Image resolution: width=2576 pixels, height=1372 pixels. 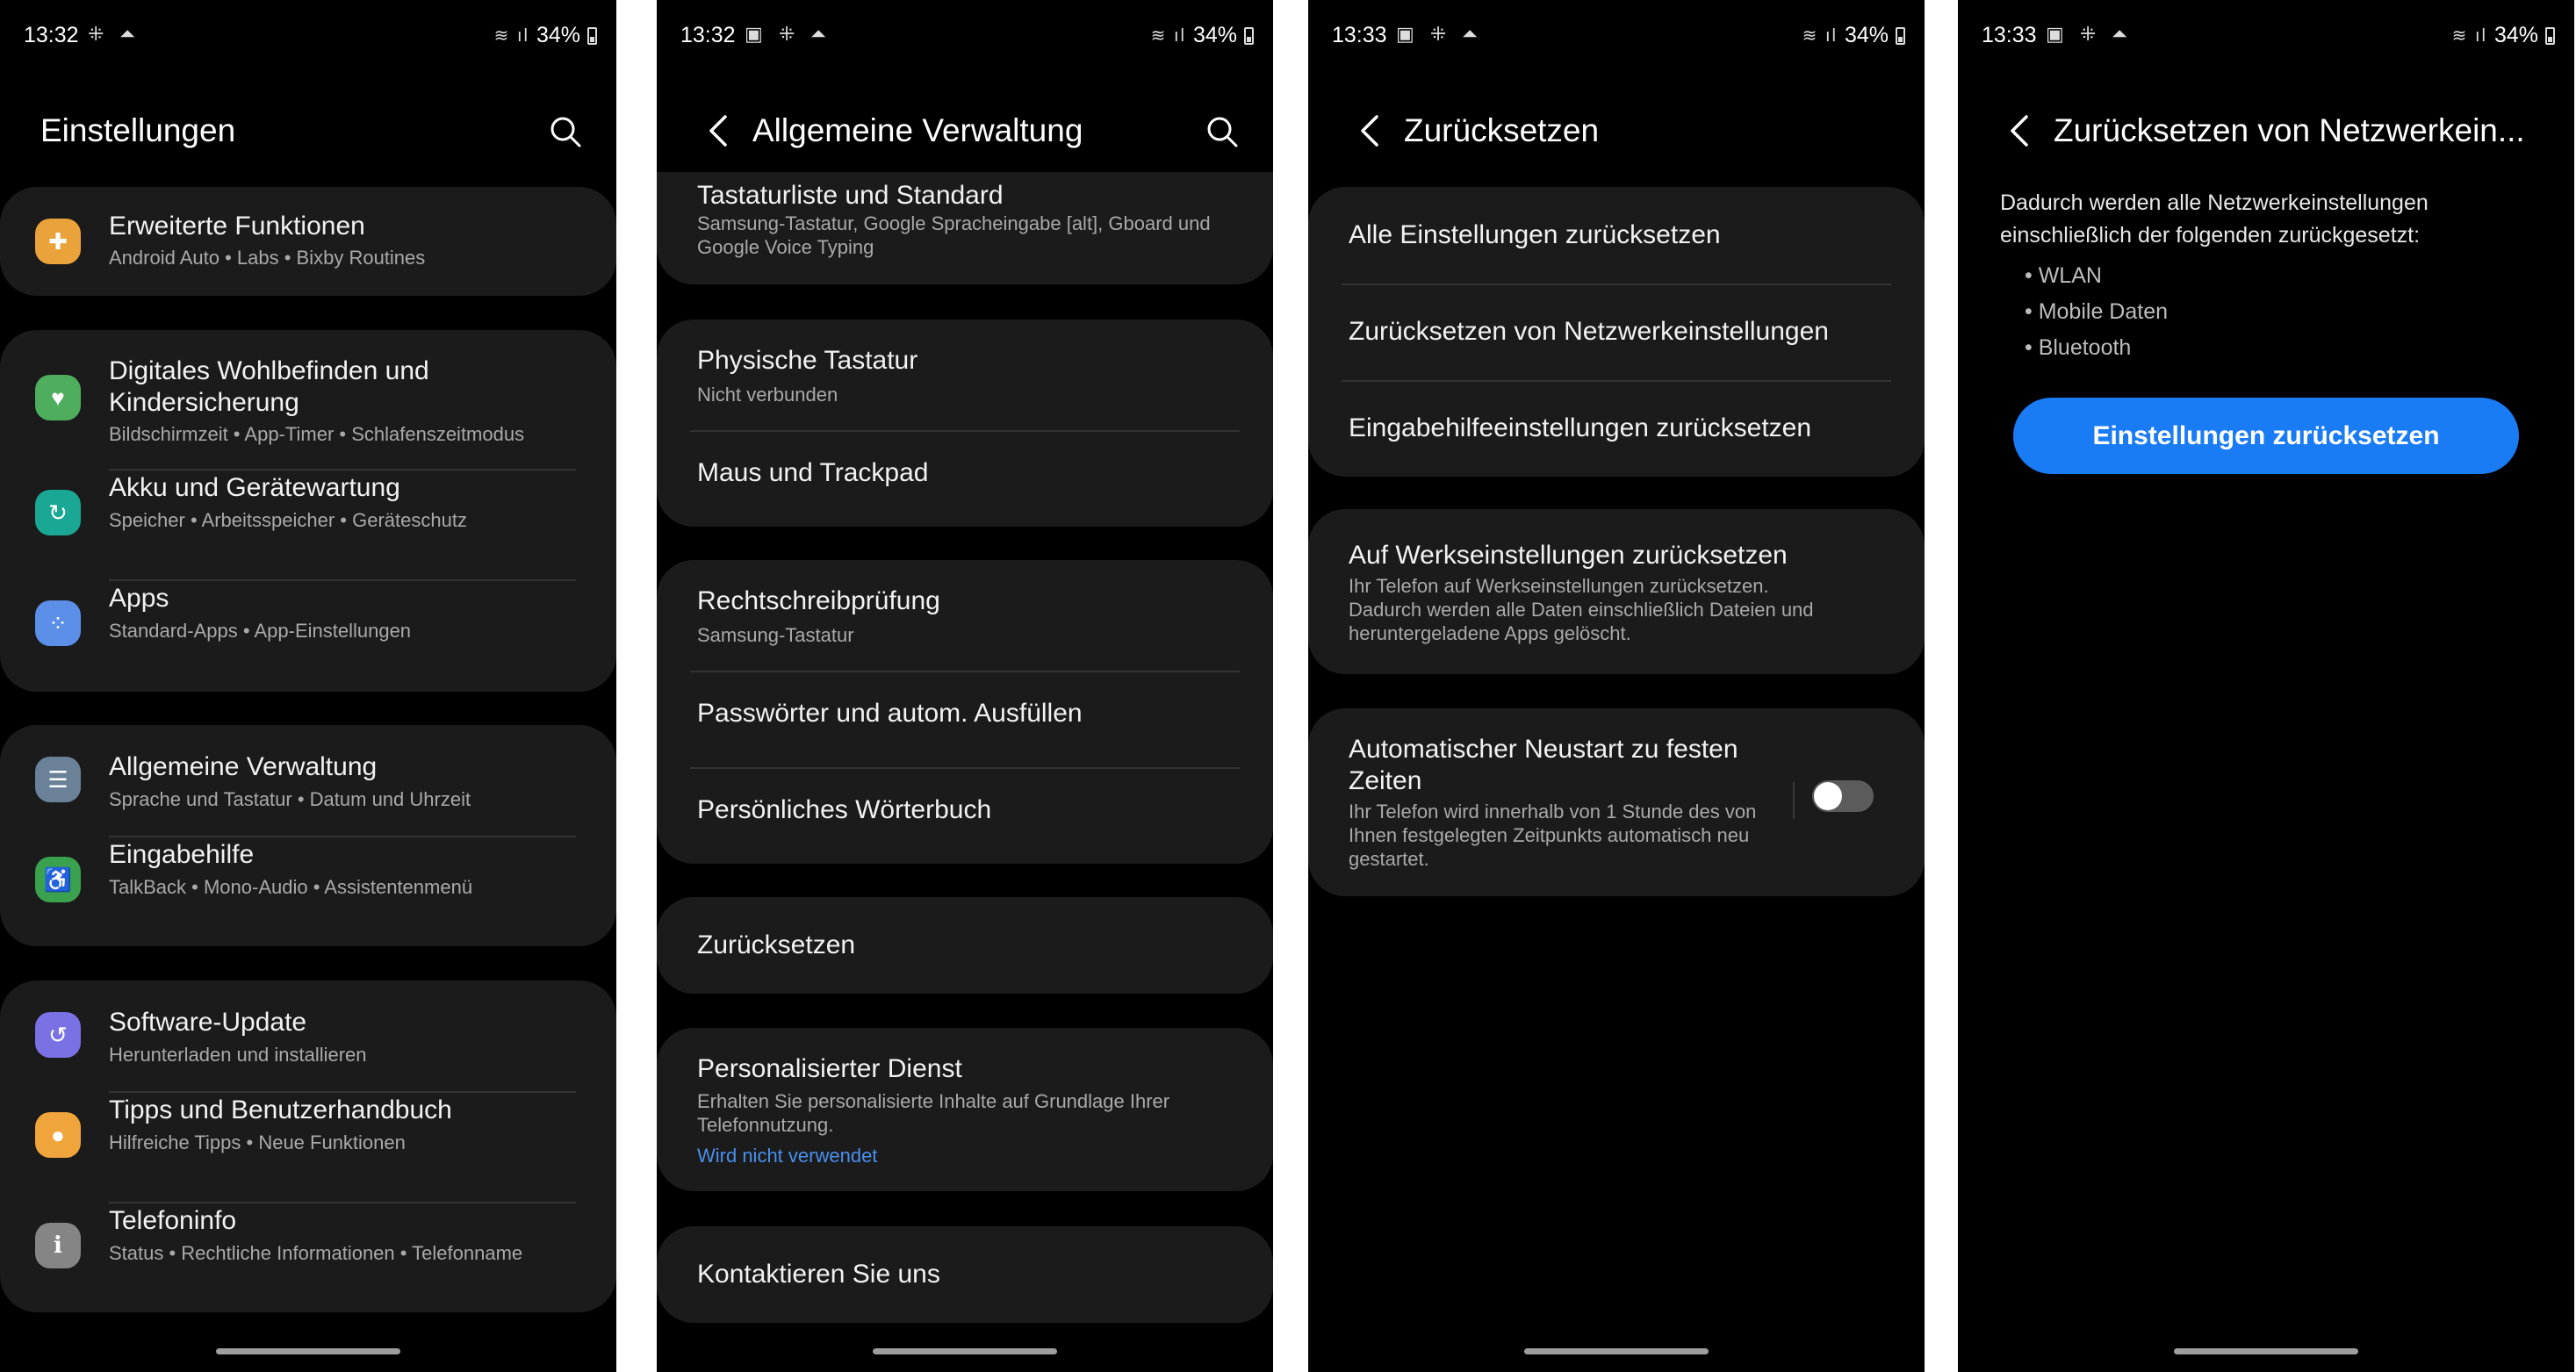 What do you see at coordinates (965, 719) in the screenshot?
I see `list-item-passwords-autofill: Passwörter und autom. Ausfüllen` at bounding box center [965, 719].